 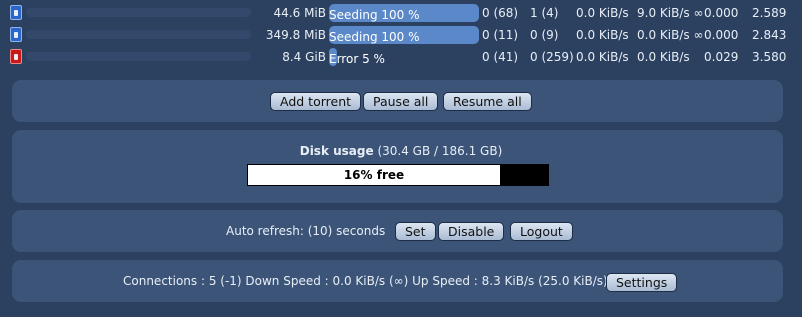 I want to click on progress-label: Error 5 %, so click(x=357, y=59).